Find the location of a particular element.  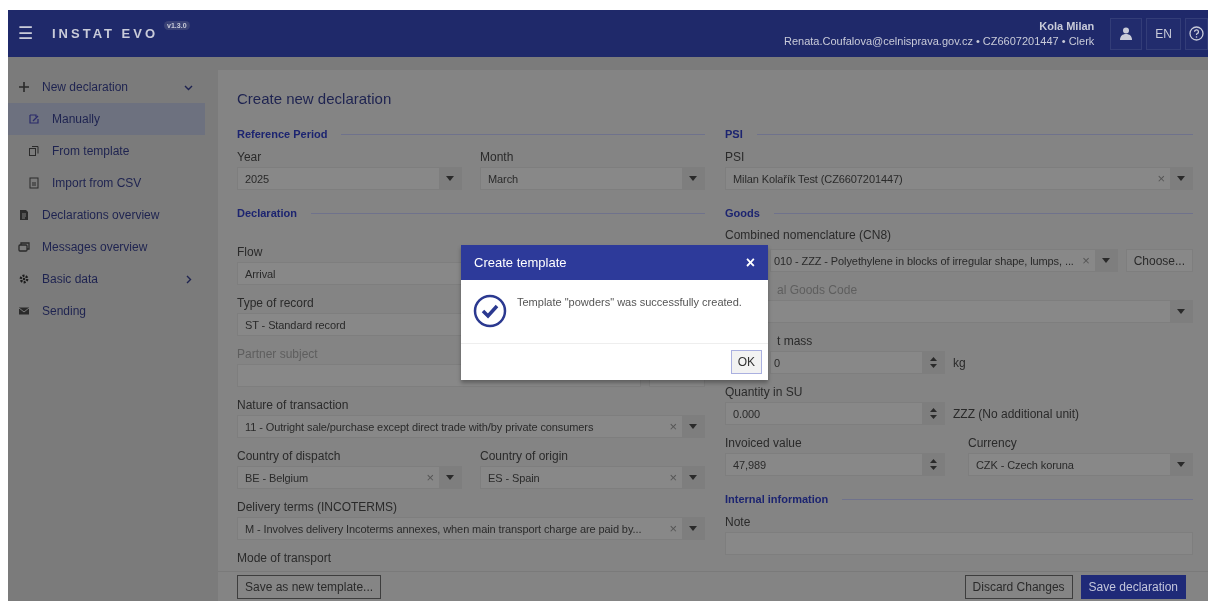

user-button is located at coordinates (1126, 33).